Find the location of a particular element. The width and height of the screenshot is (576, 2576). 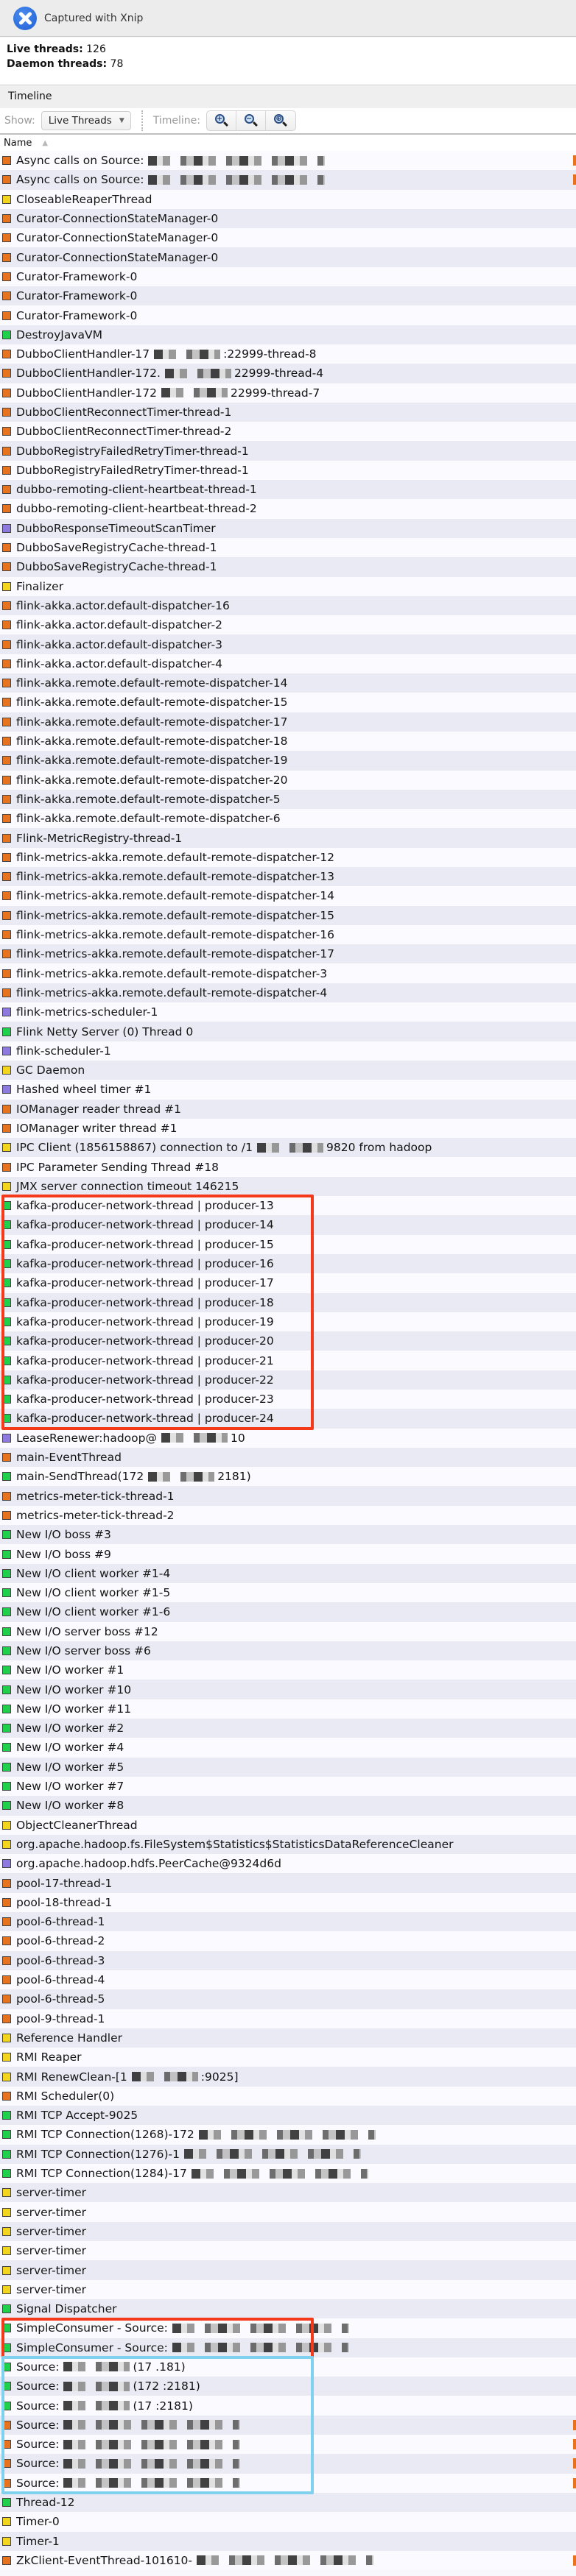

thread-row: Hashed wheel timer #1 is located at coordinates (288, 1090).